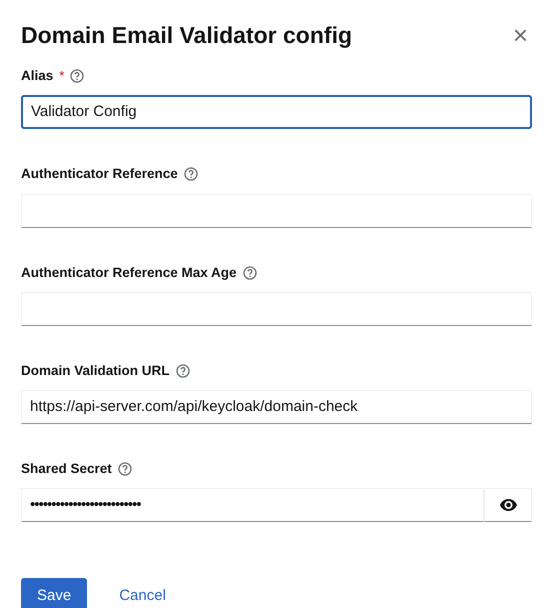 This screenshot has height=608, width=547. Describe the element at coordinates (520, 35) in the screenshot. I see `close-button: ×` at that location.